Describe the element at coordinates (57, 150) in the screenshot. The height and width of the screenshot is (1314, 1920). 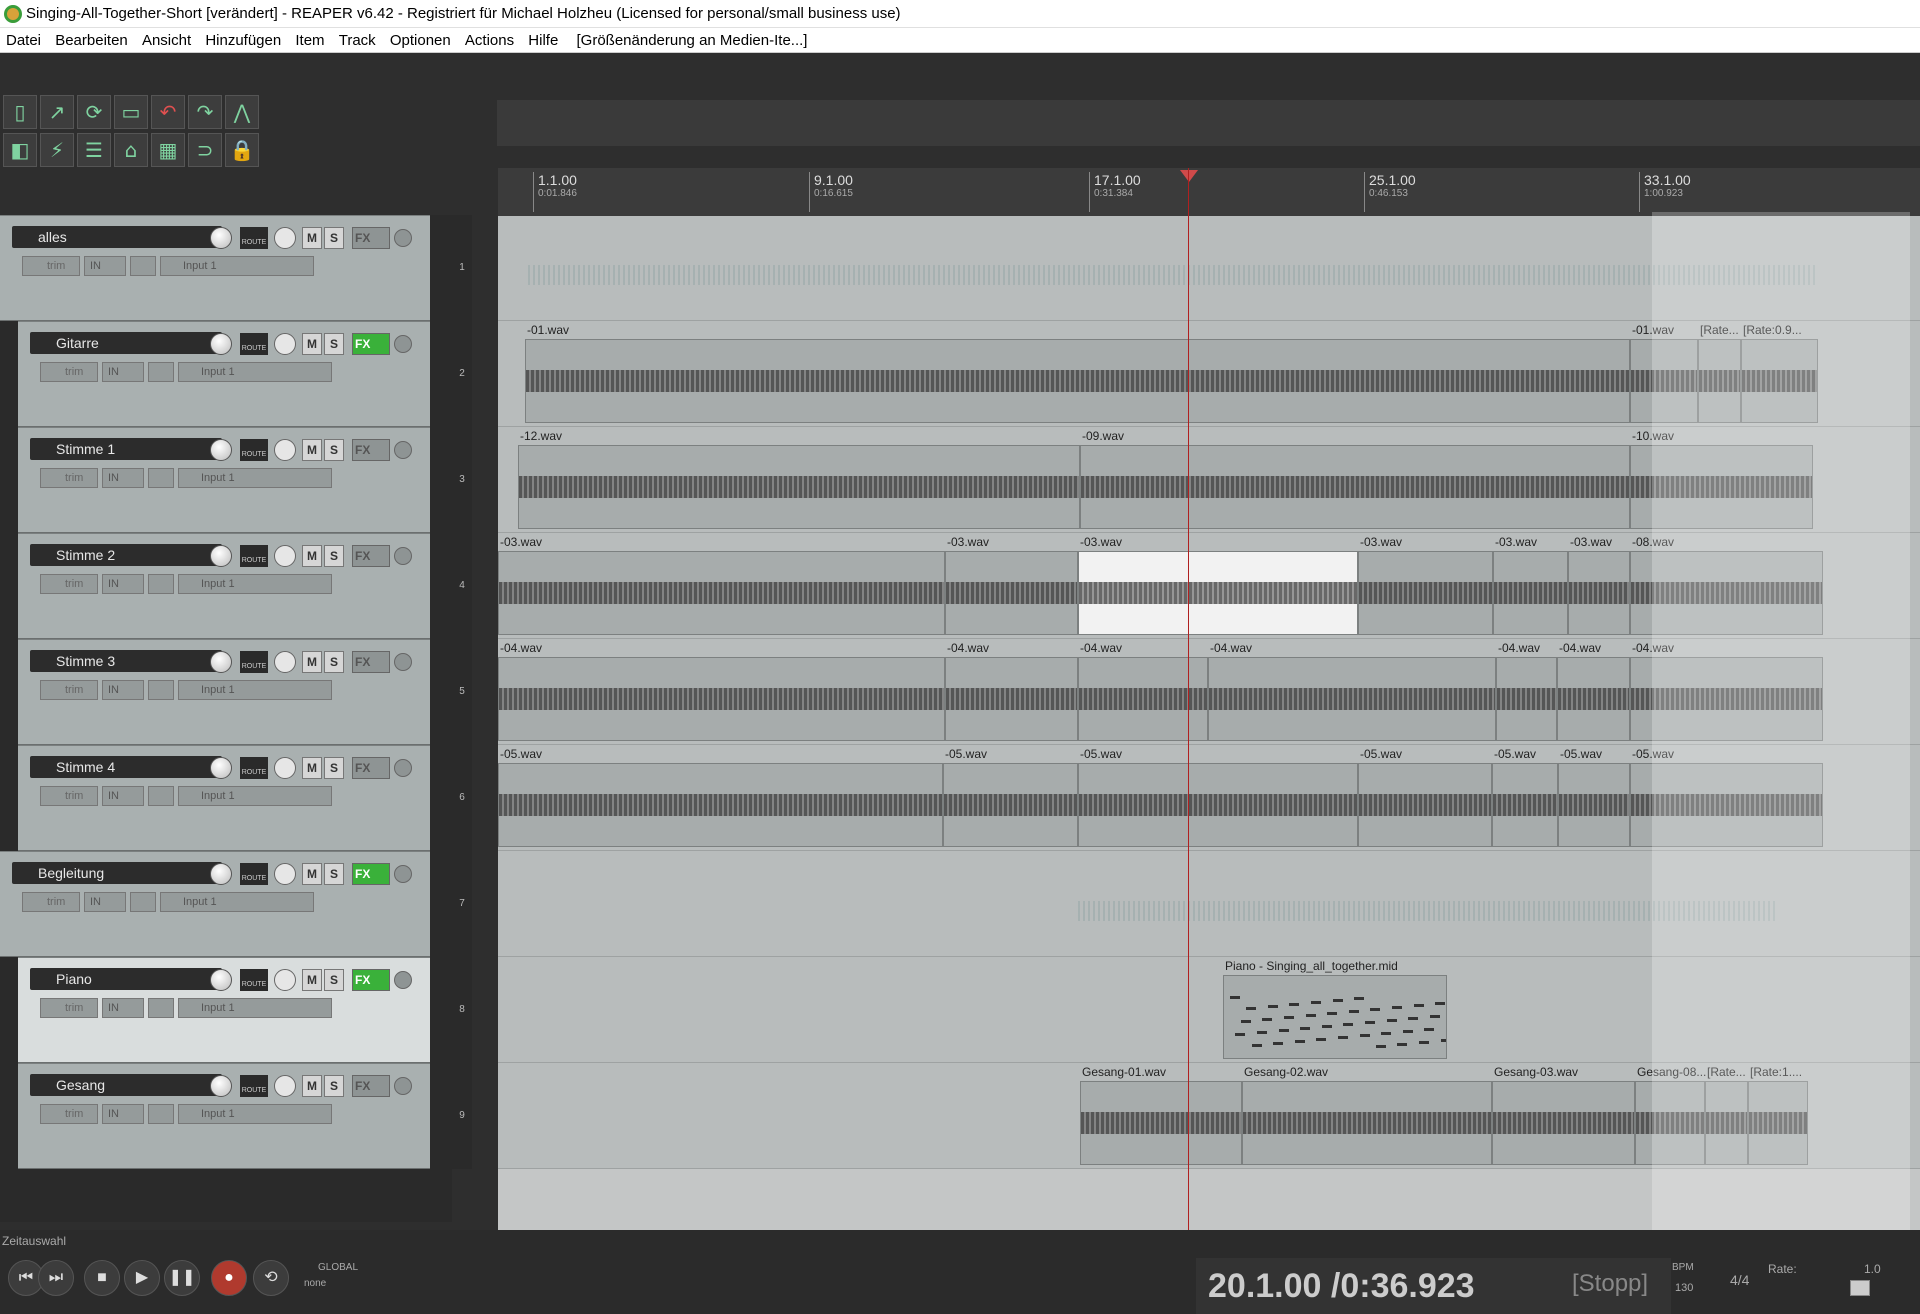
I see `ripple-edit-icon: ⚡` at that location.